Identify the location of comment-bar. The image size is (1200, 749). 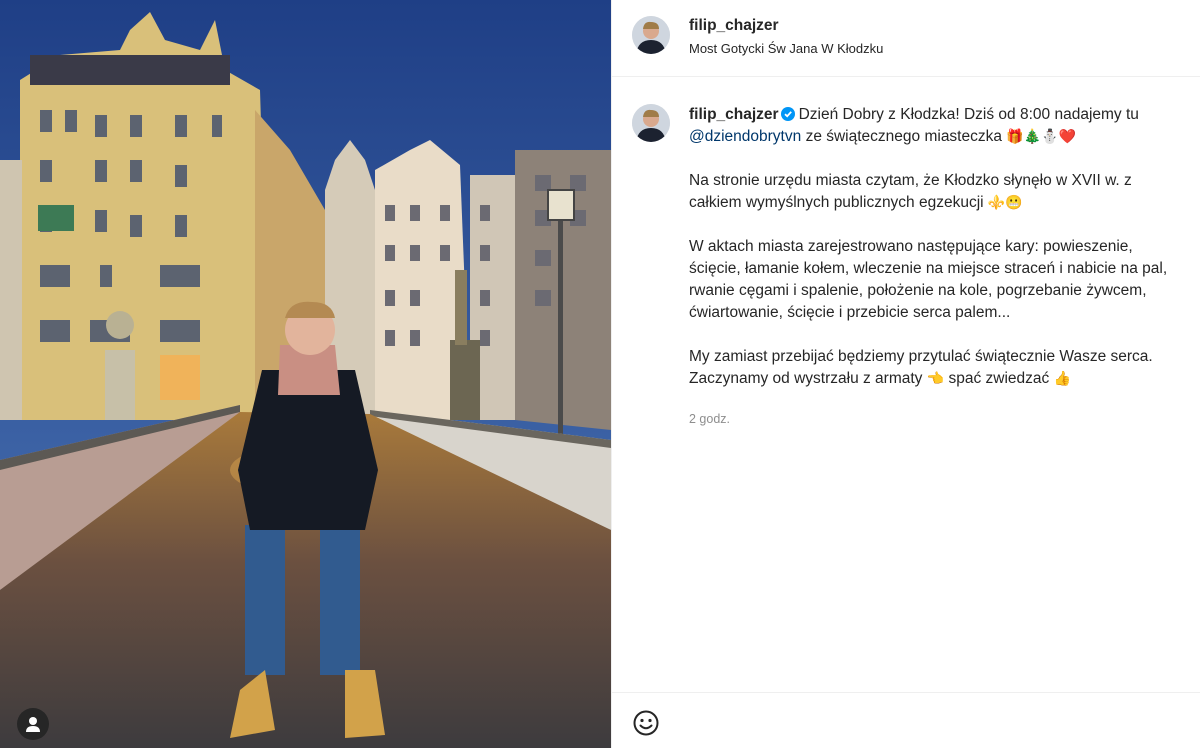
(906, 720).